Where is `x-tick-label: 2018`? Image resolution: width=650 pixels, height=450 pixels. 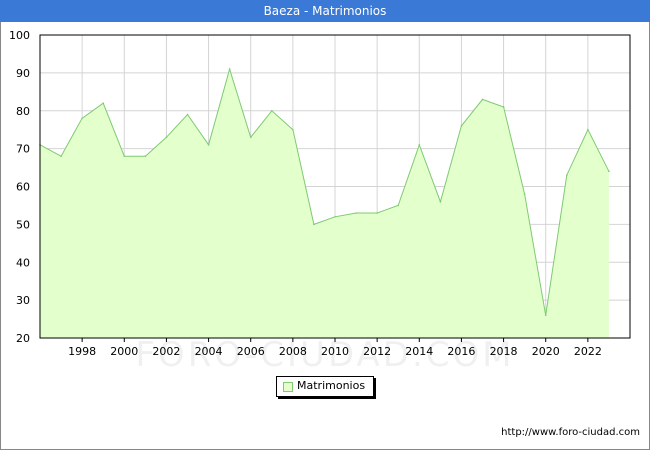
x-tick-label: 2018 is located at coordinates (504, 351).